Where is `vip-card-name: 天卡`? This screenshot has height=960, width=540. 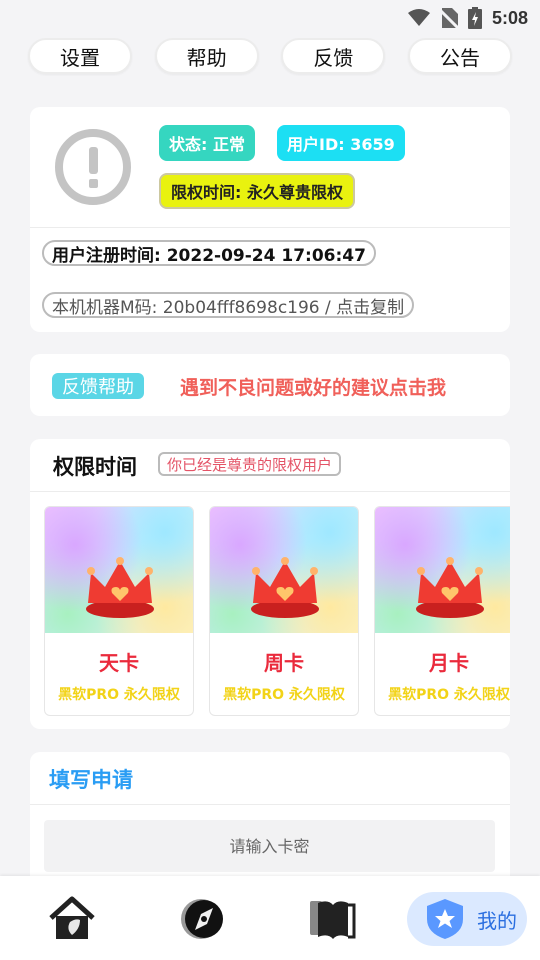 vip-card-name: 天卡 is located at coordinates (119, 663).